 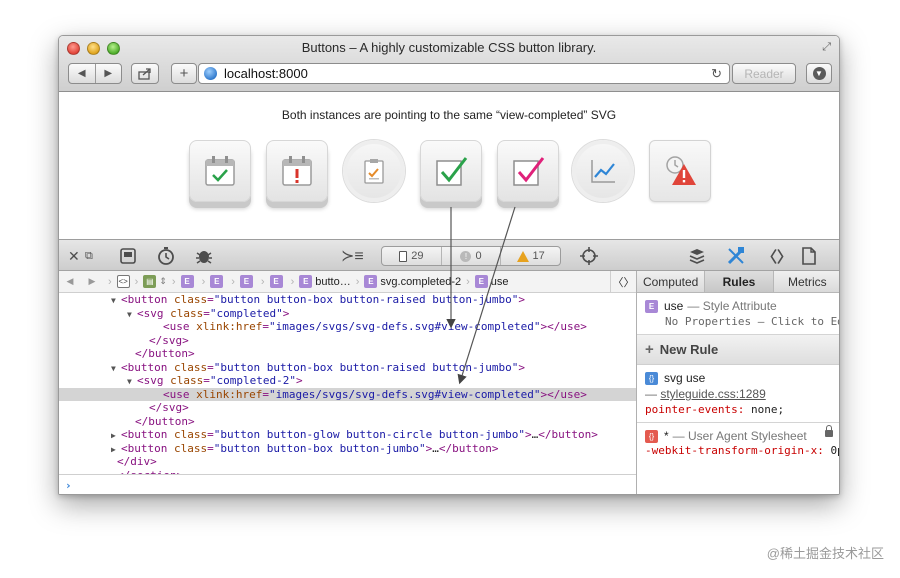 I want to click on forward-icon: ▶, so click(x=109, y=73).